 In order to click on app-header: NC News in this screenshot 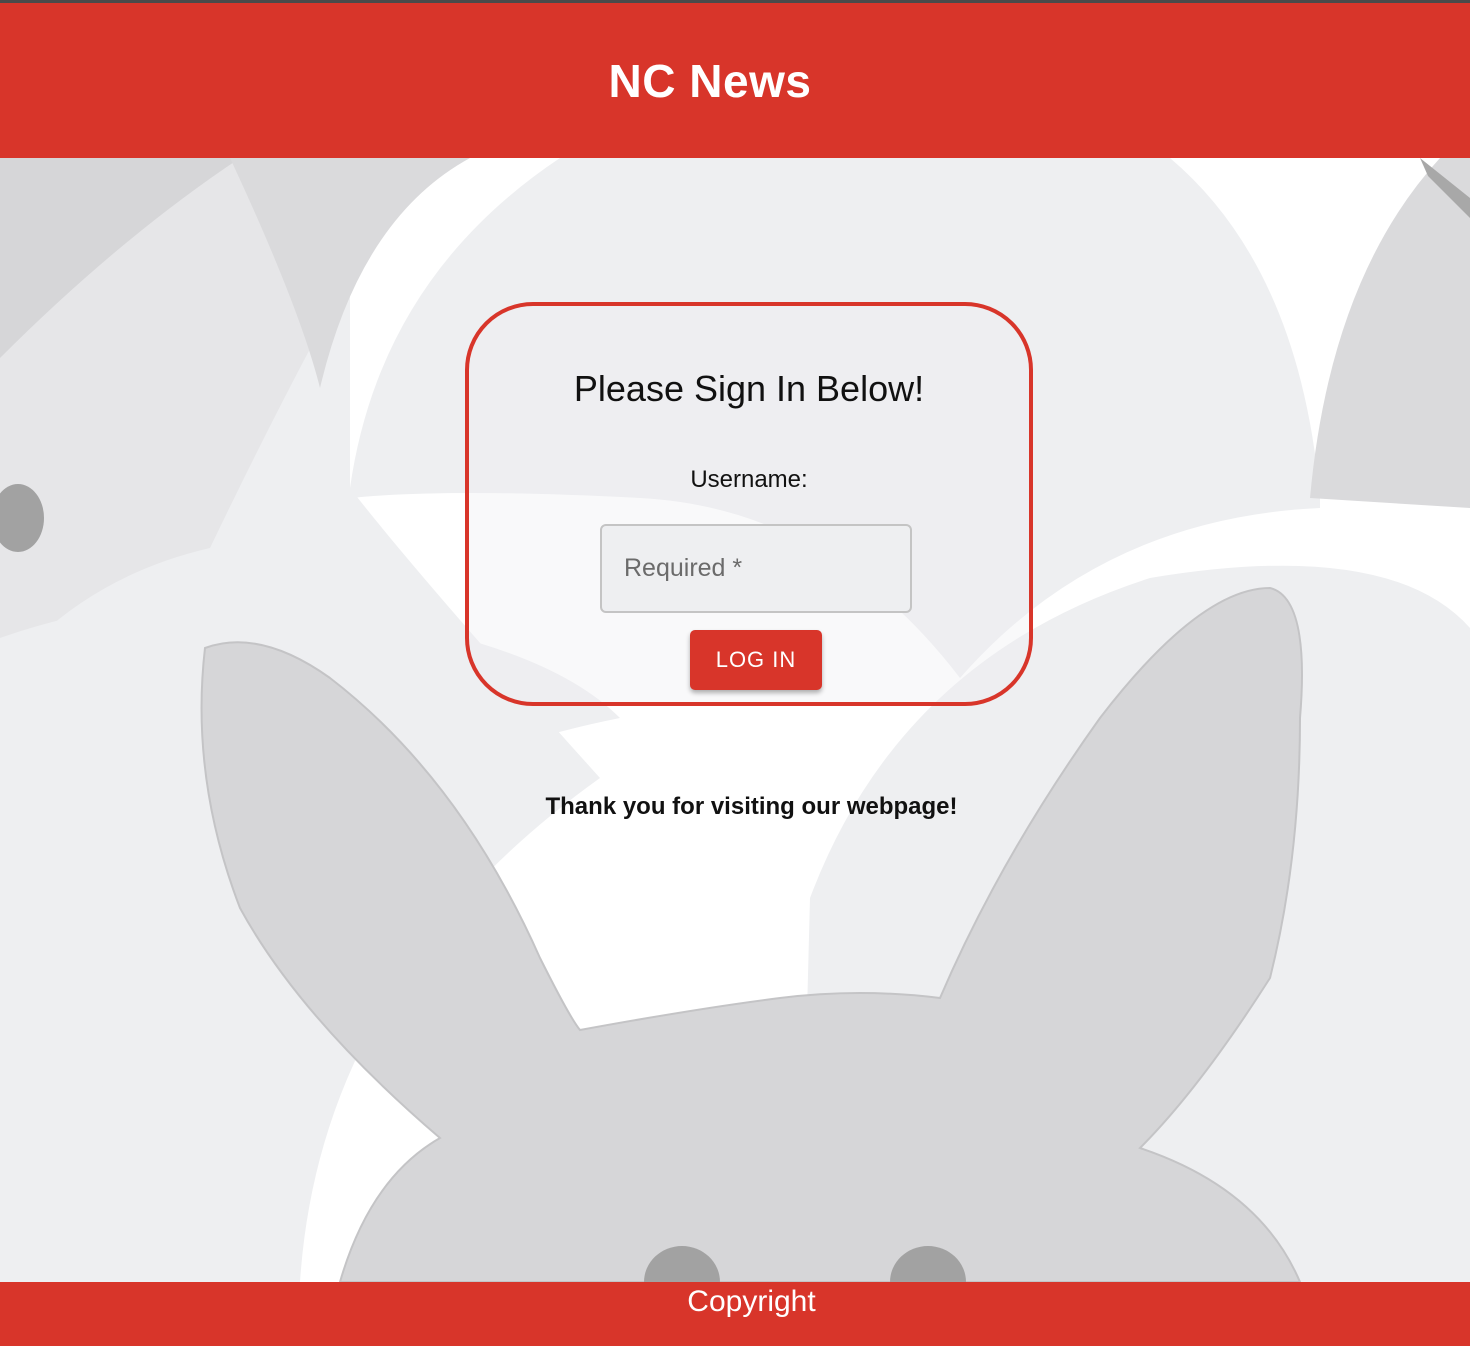, I will do `click(735, 80)`.